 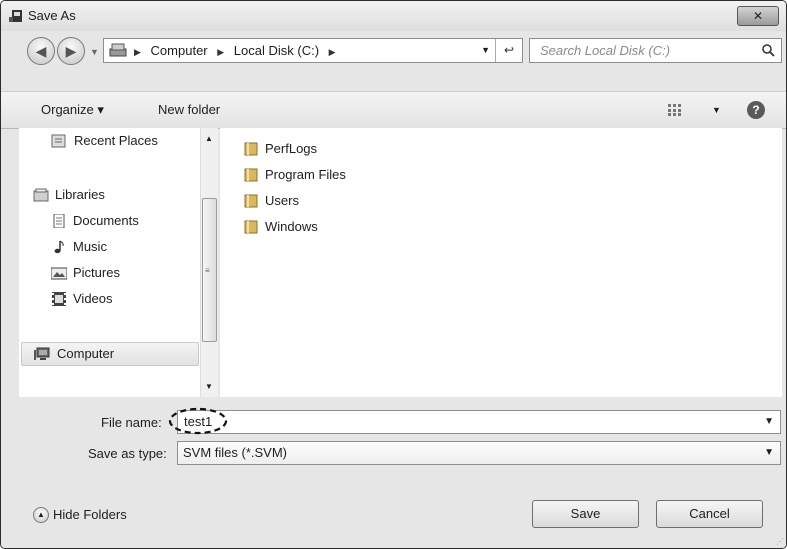 I want to click on help-icon: ?, so click(x=756, y=110).